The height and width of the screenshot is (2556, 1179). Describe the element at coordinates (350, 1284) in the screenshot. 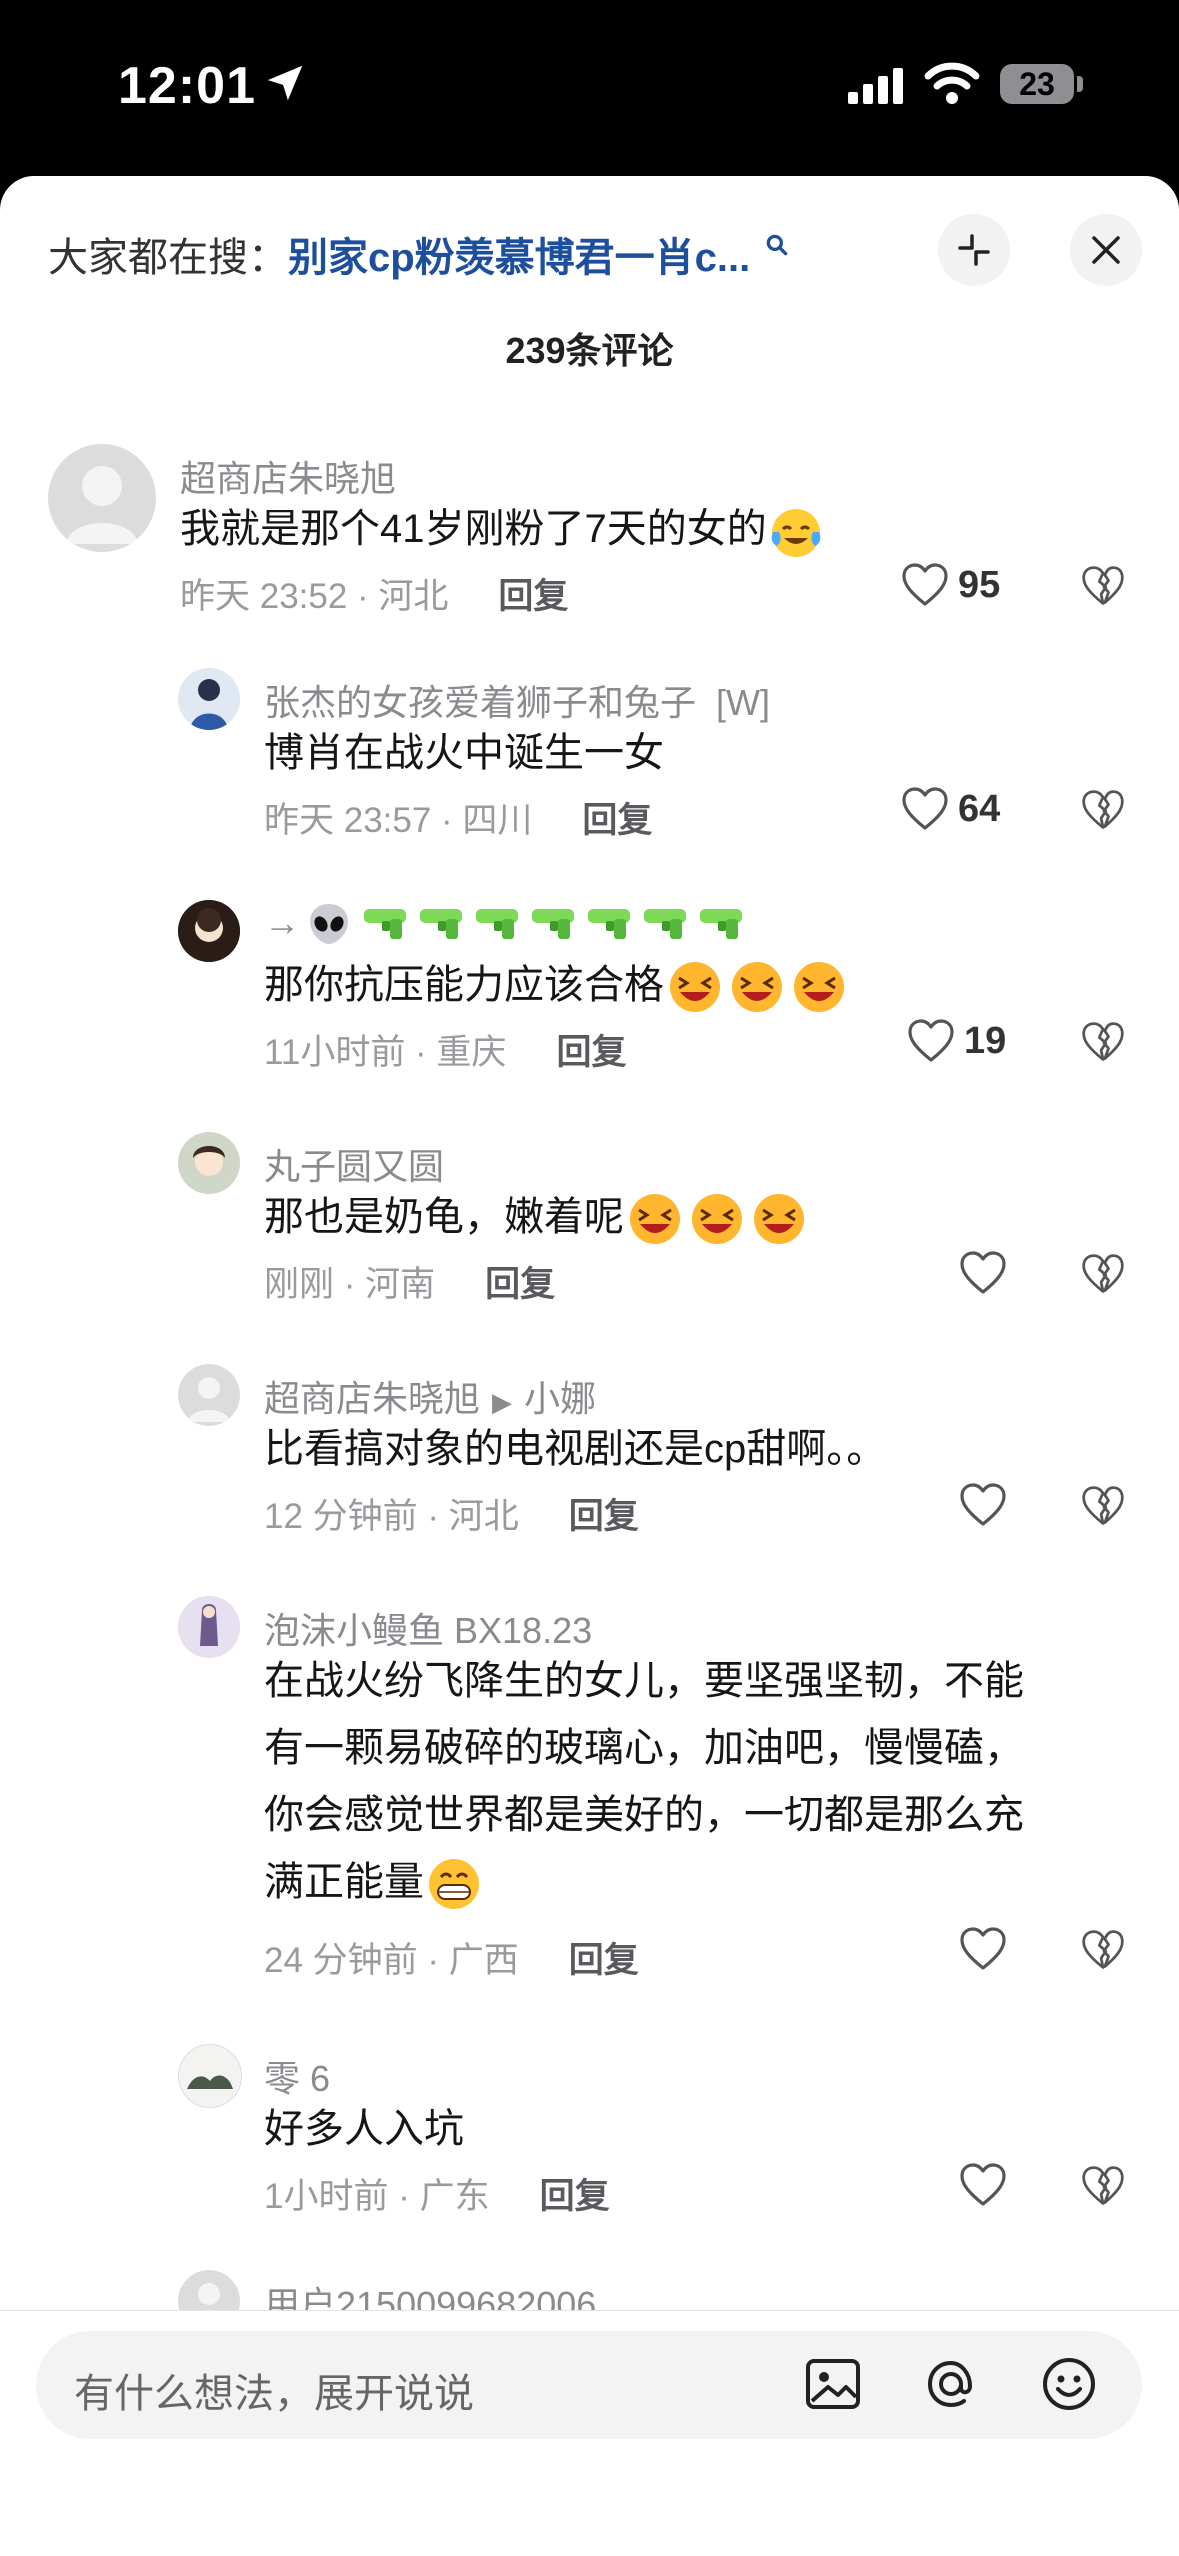

I see `comment-time-location: 刚刚 · 河南` at that location.